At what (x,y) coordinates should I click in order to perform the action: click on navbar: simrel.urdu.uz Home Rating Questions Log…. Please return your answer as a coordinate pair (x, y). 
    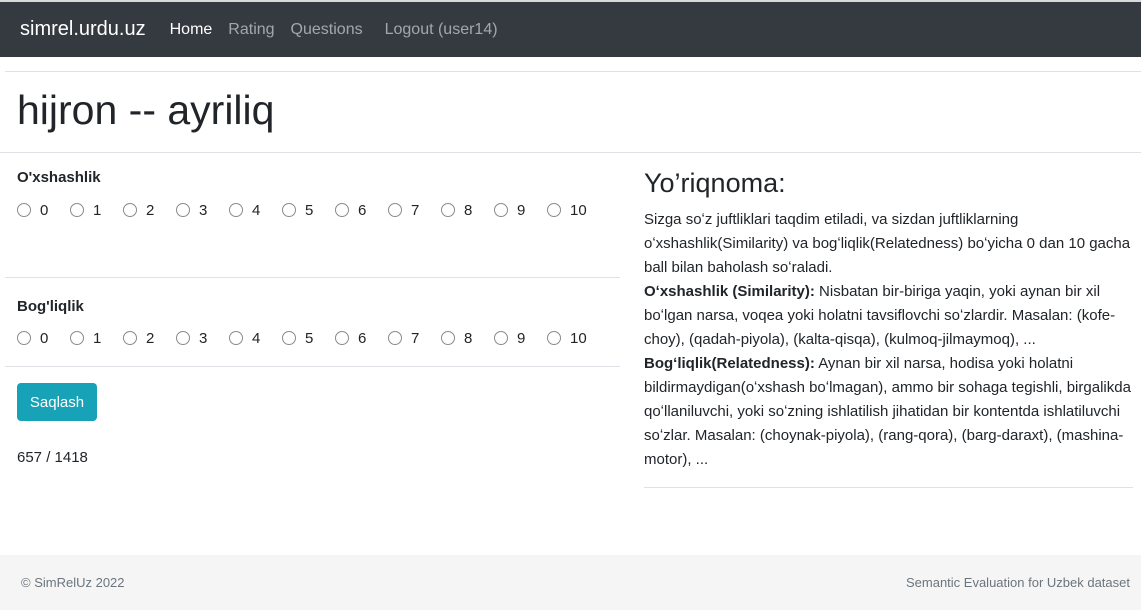
    Looking at the image, I should click on (570, 28).